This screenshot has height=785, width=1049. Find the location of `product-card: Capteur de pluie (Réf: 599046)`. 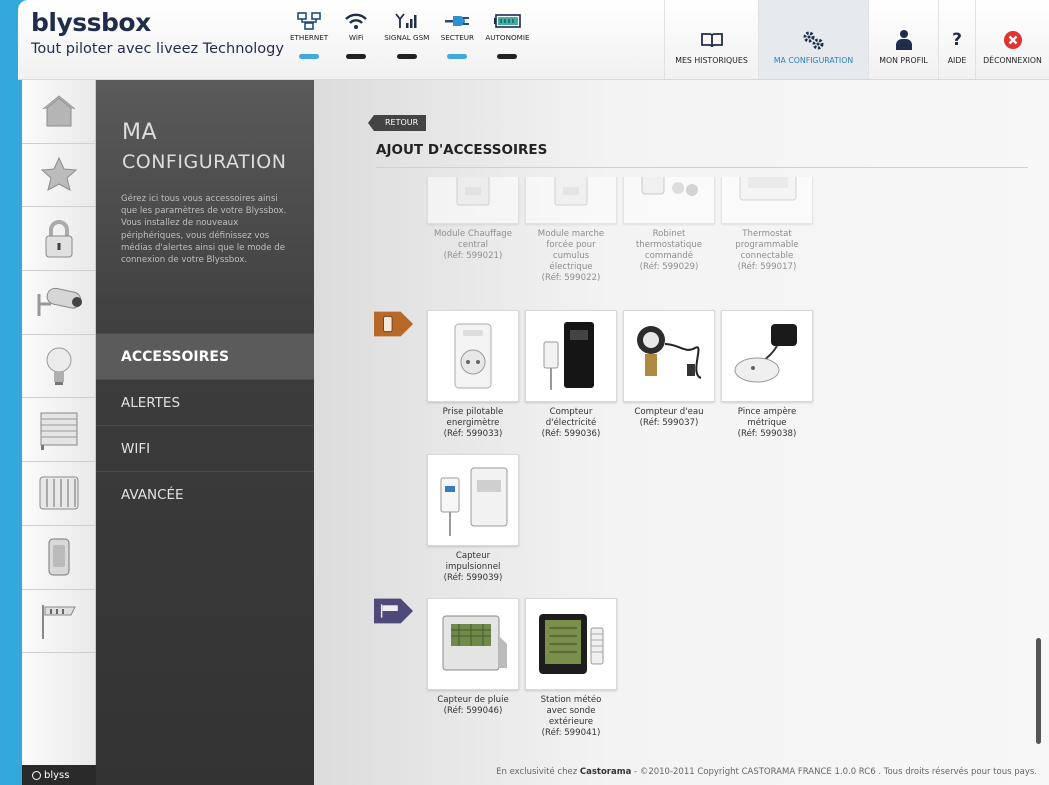

product-card: Capteur de pluie (Réf: 599046) is located at coordinates (473, 668).